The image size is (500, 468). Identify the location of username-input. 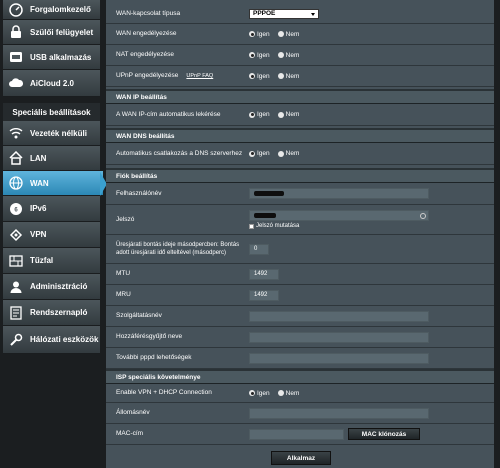
(339, 193).